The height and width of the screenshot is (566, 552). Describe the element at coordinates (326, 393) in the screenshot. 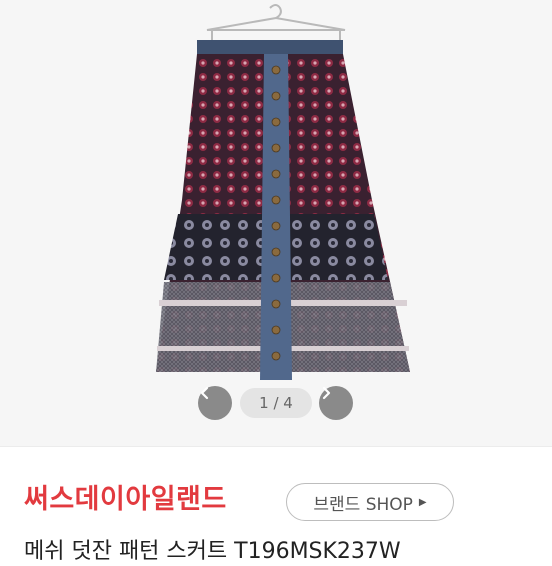

I see `chevron-right-icon` at that location.